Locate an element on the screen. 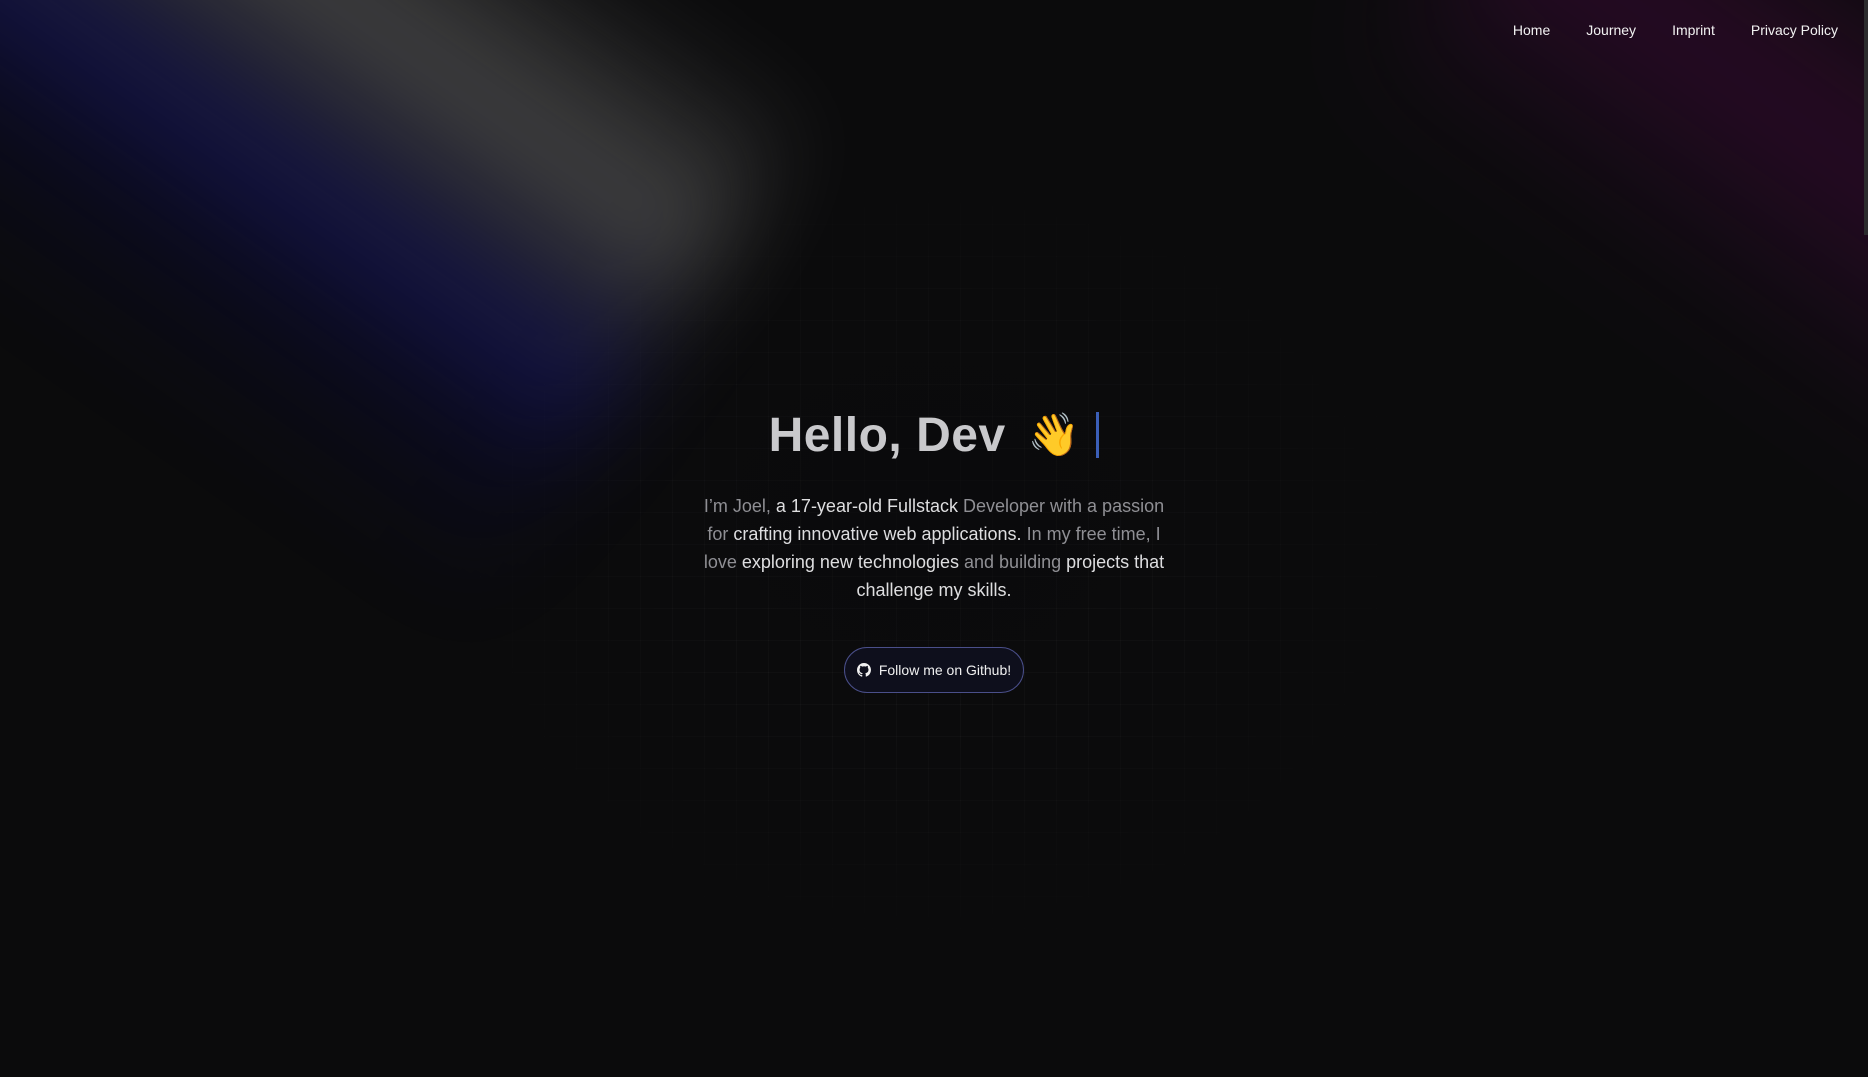  bio-highlight: a 17-year-old Fullstack is located at coordinates (866, 506).